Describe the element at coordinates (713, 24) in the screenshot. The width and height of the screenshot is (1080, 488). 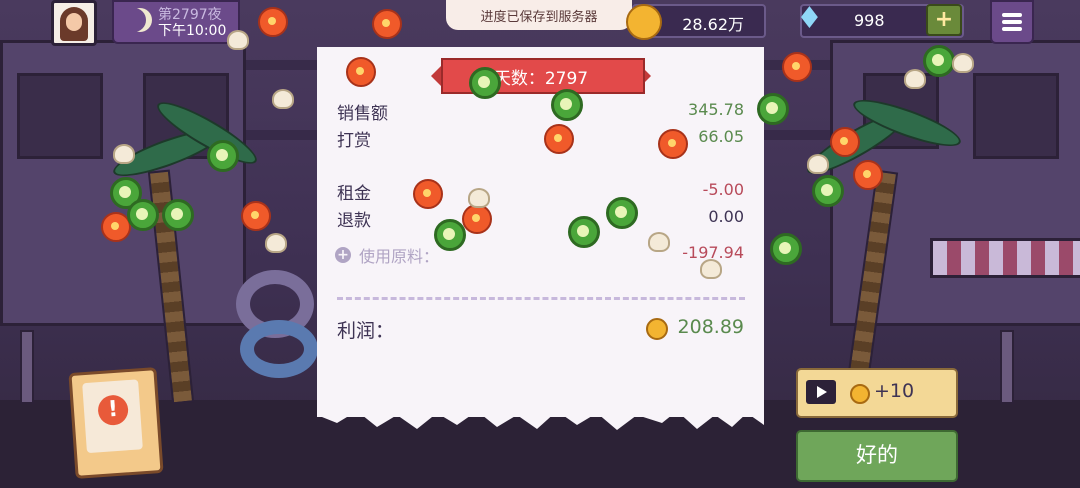
I see `coin-value: 28.62万` at that location.